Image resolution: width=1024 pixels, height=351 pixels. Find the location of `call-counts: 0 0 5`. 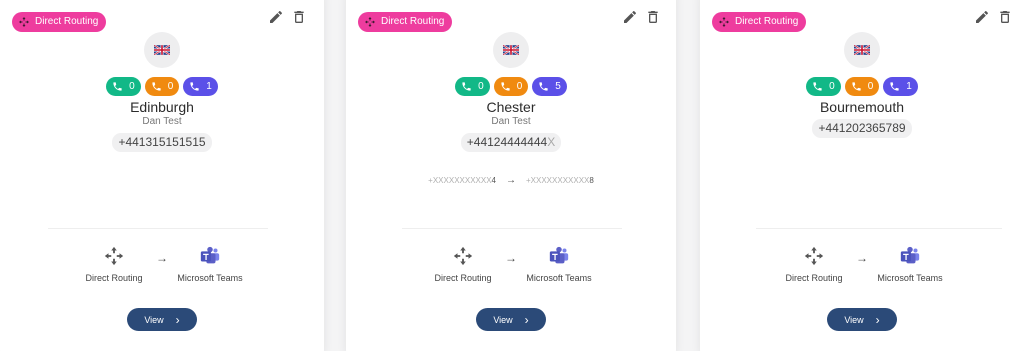

call-counts: 0 0 5 is located at coordinates (511, 86).